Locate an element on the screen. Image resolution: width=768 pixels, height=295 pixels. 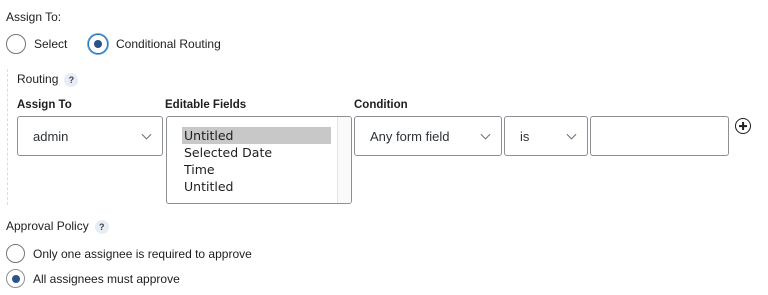
assign-to-column-header: Assign To is located at coordinates (44, 105).